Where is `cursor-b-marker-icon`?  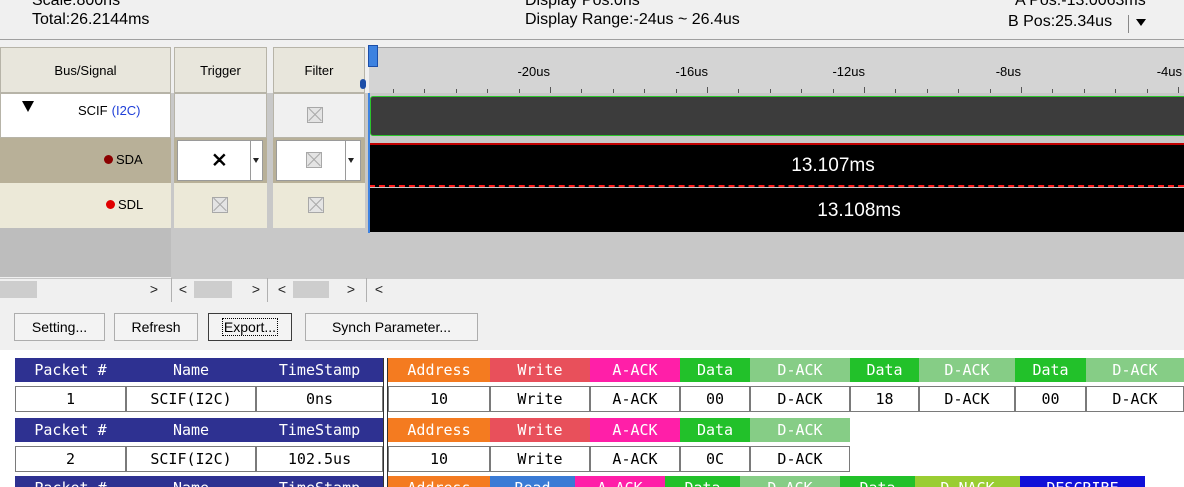
cursor-b-marker-icon is located at coordinates (373, 56).